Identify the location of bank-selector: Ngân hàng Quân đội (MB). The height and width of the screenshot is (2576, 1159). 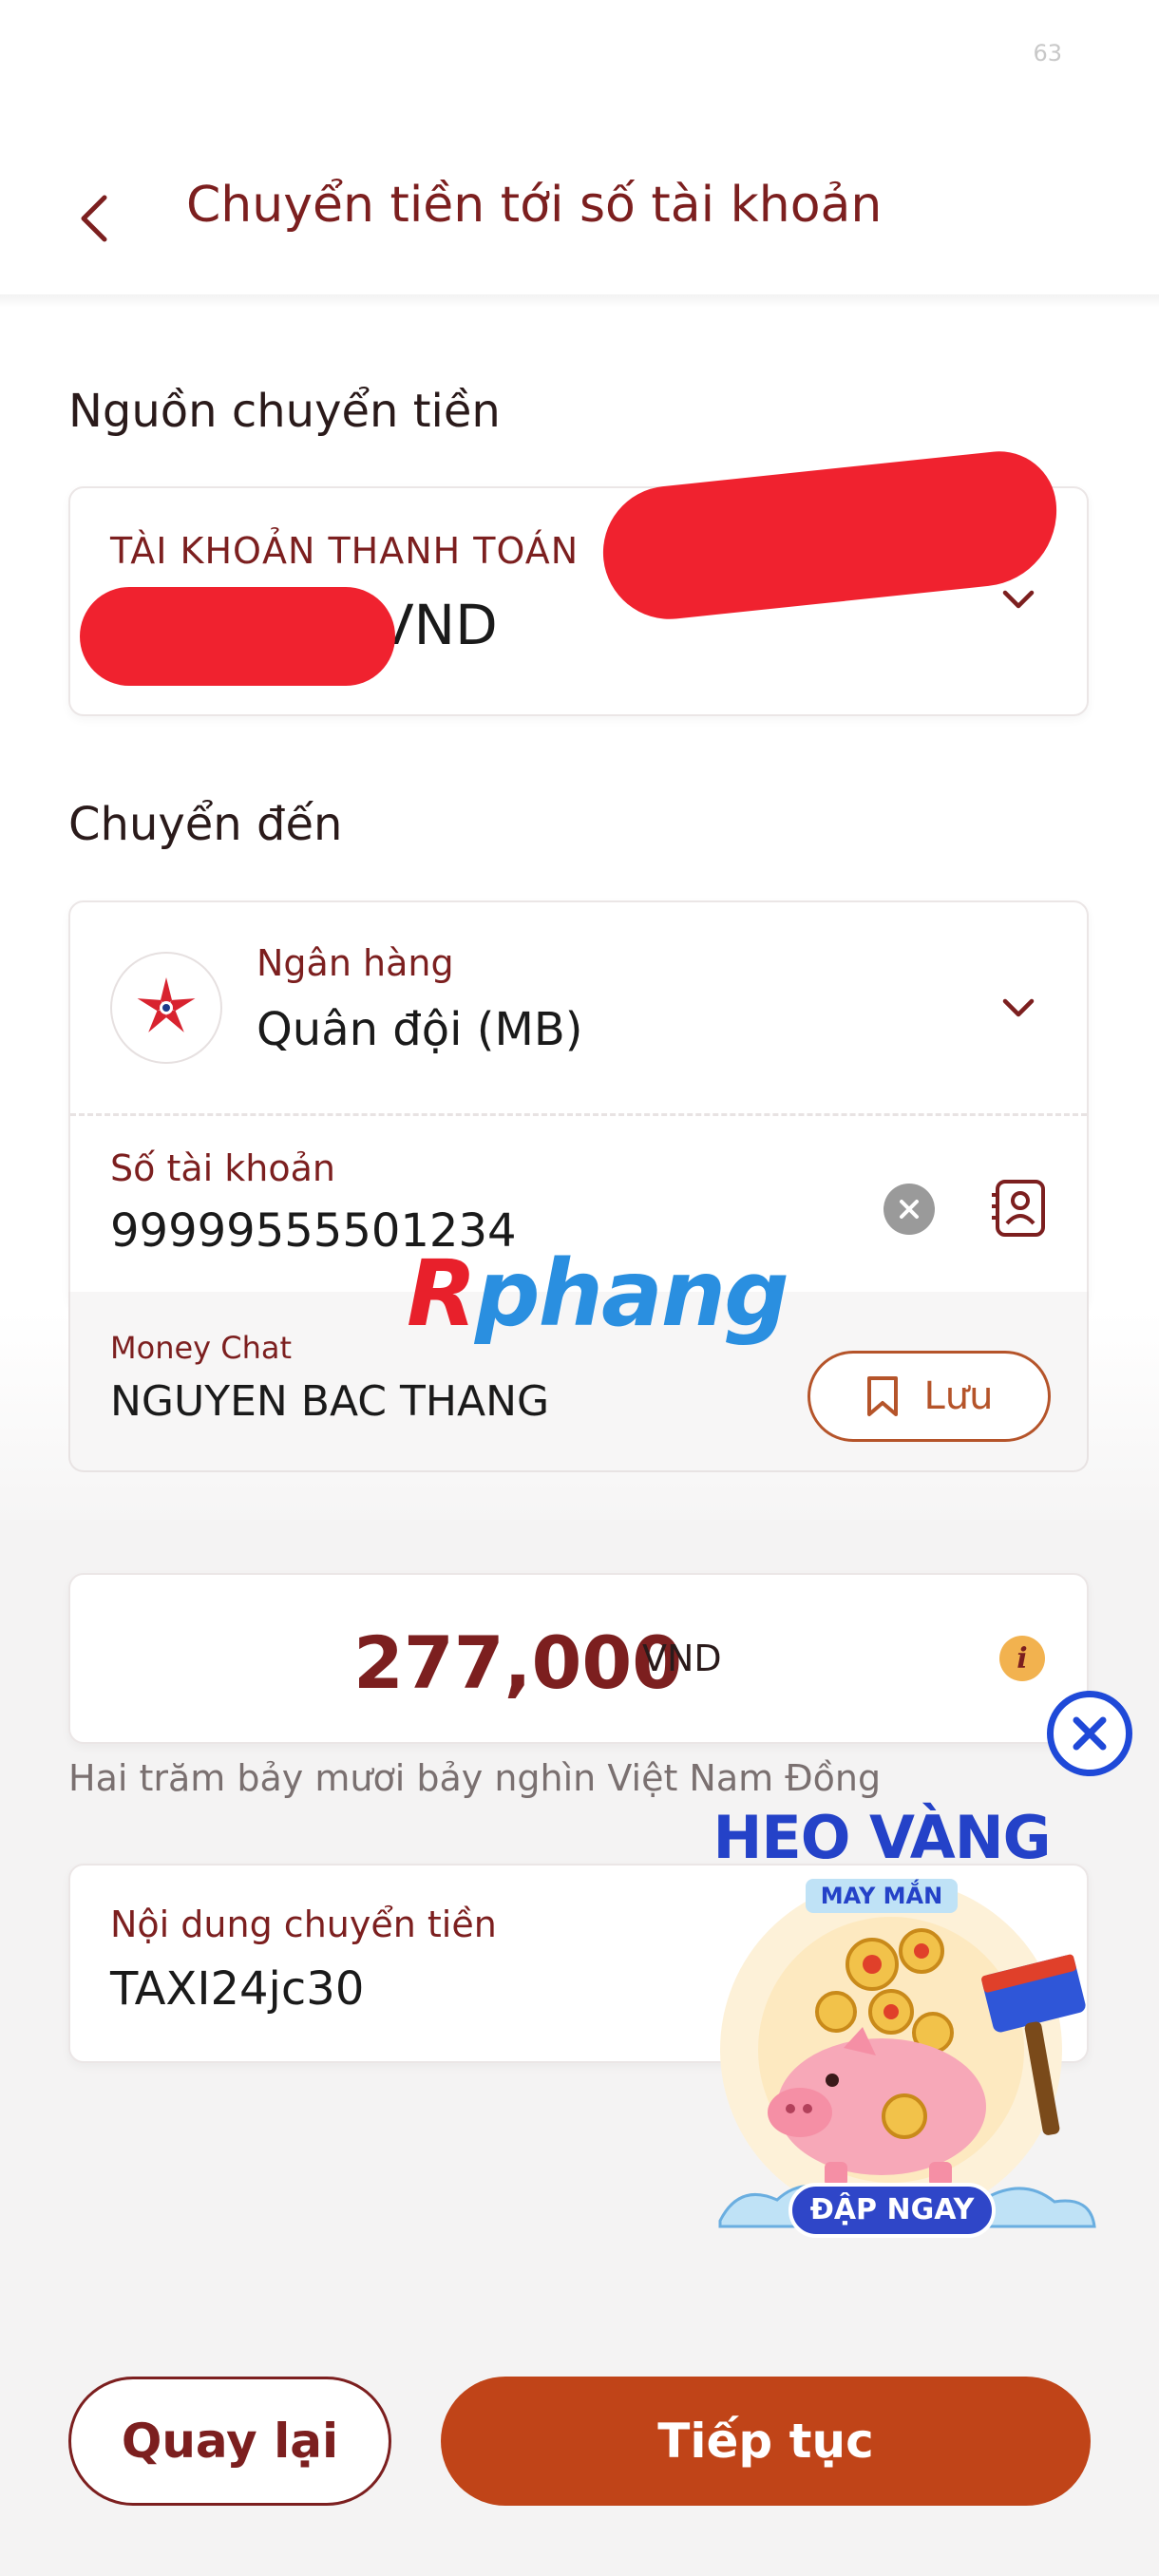
(578, 1007).